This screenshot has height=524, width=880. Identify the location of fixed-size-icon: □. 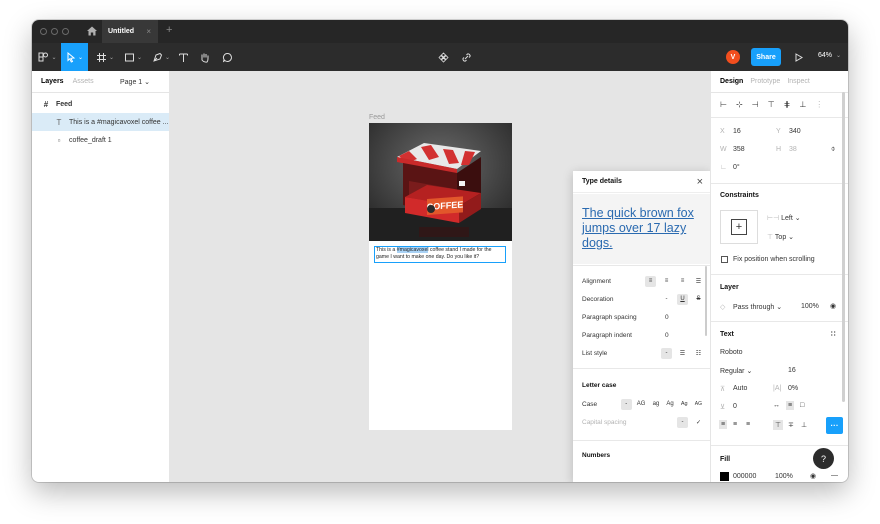
(802, 405).